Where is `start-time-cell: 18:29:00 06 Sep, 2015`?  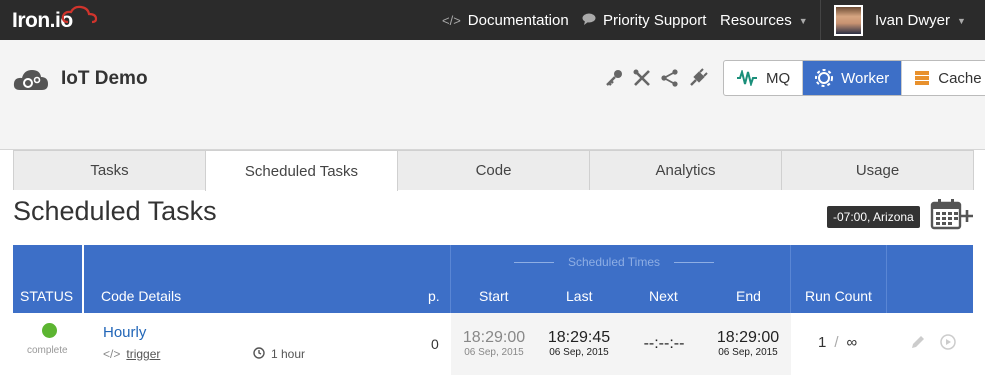 start-time-cell: 18:29:00 06 Sep, 2015 is located at coordinates (494, 343).